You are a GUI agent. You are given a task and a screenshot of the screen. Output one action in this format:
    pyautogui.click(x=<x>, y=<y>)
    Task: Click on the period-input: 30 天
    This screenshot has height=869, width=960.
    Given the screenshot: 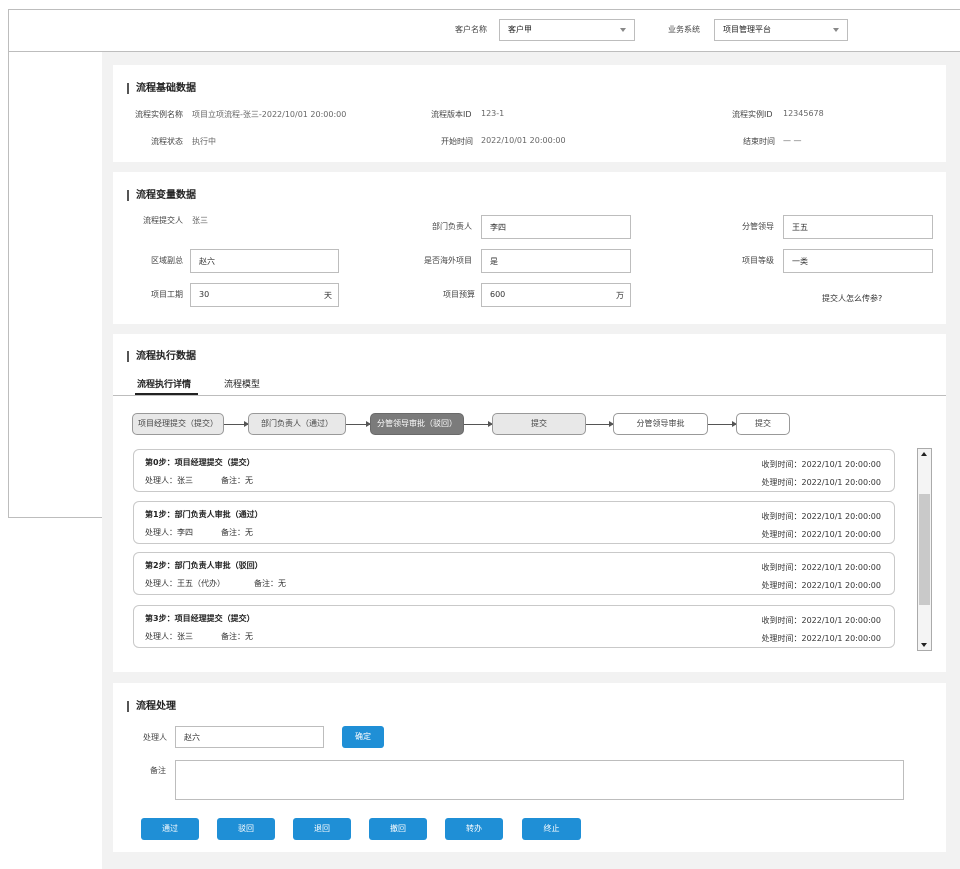 What is the action you would take?
    pyautogui.click(x=264, y=295)
    